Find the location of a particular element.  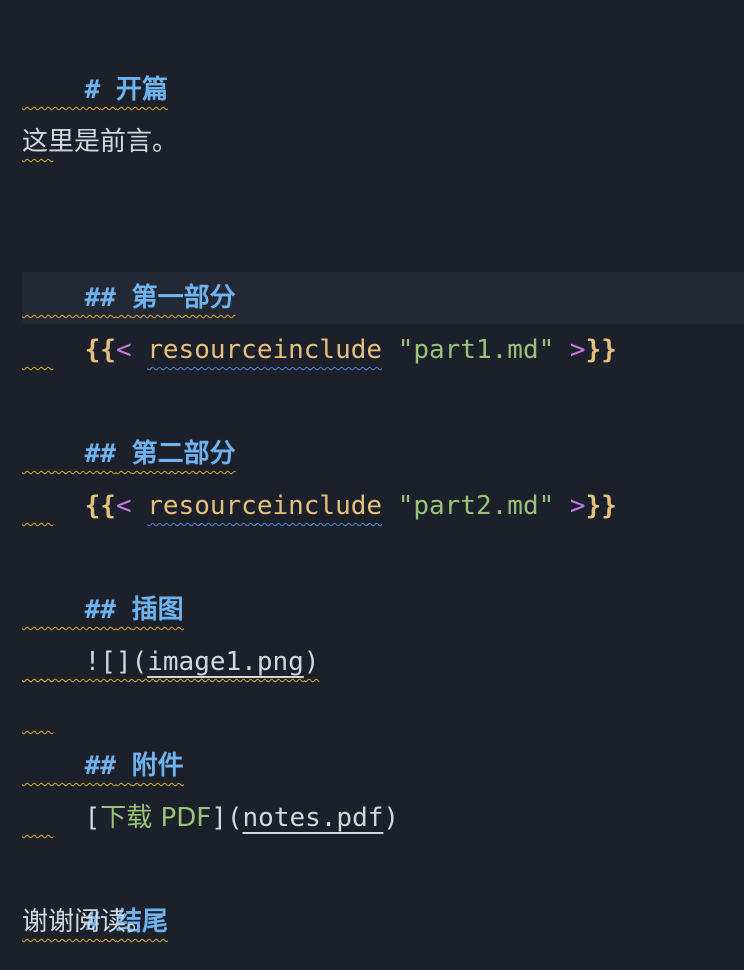

shortcode-include-part1: {{< resourceinclude "part1.md" >}} is located at coordinates (319, 318).